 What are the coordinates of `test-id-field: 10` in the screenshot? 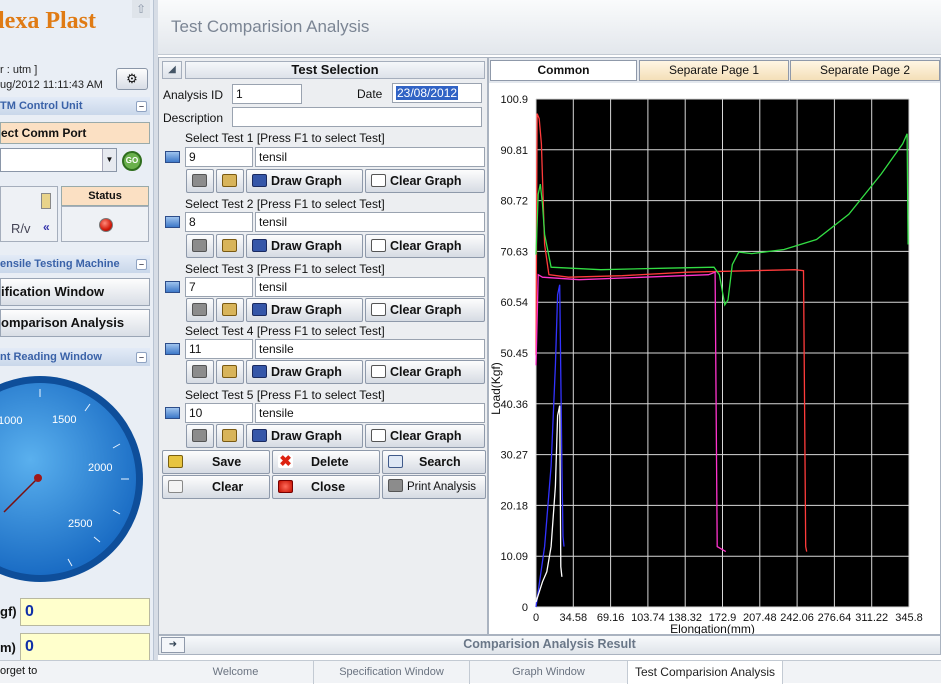 It's located at (219, 413).